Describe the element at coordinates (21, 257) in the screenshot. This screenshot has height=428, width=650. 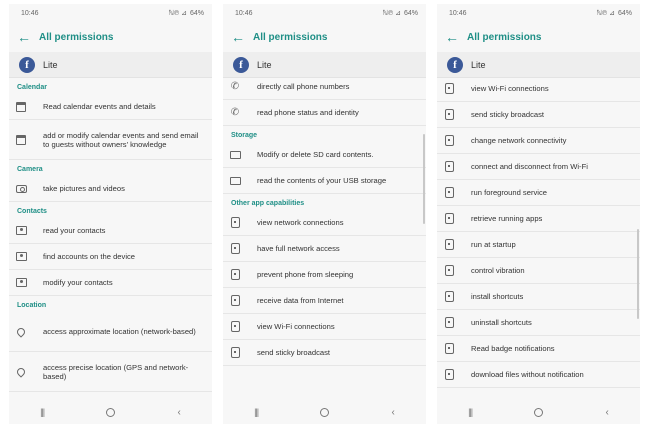
I see `contact-icon` at that location.